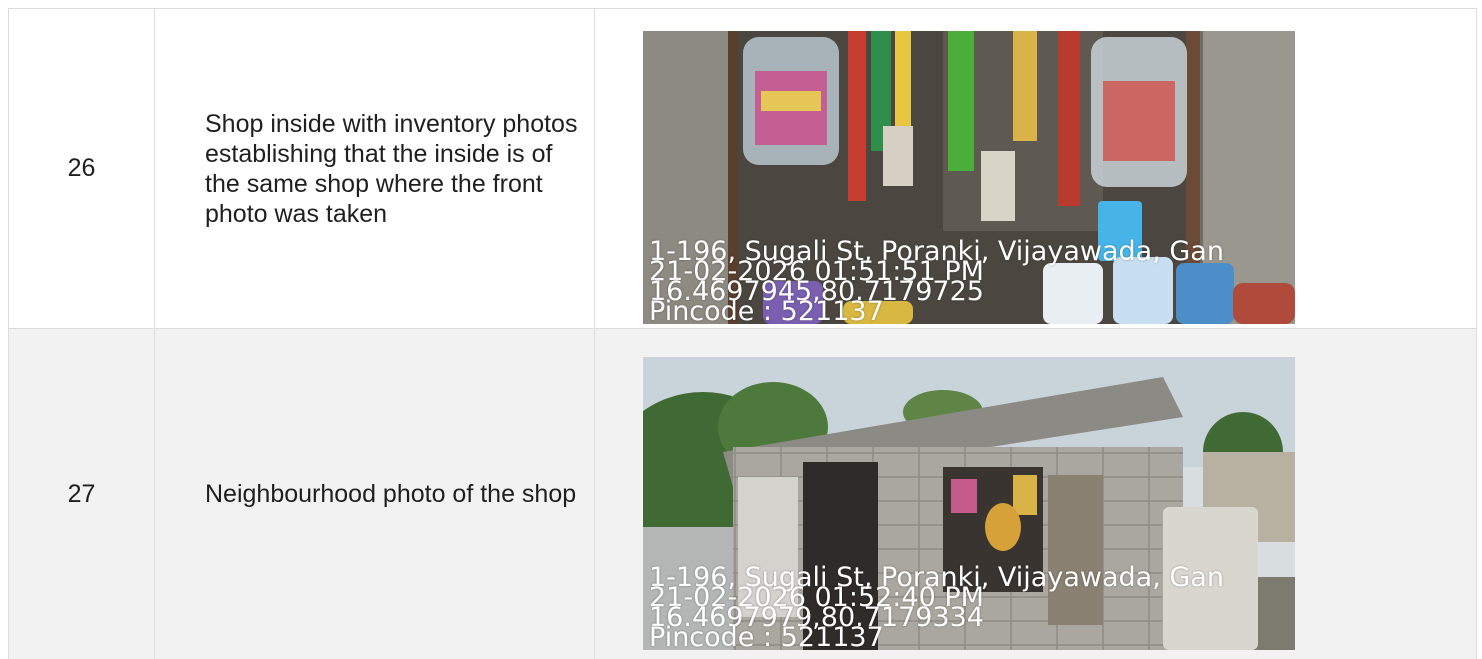 The width and height of the screenshot is (1482, 659). I want to click on row-number: 26, so click(82, 169).